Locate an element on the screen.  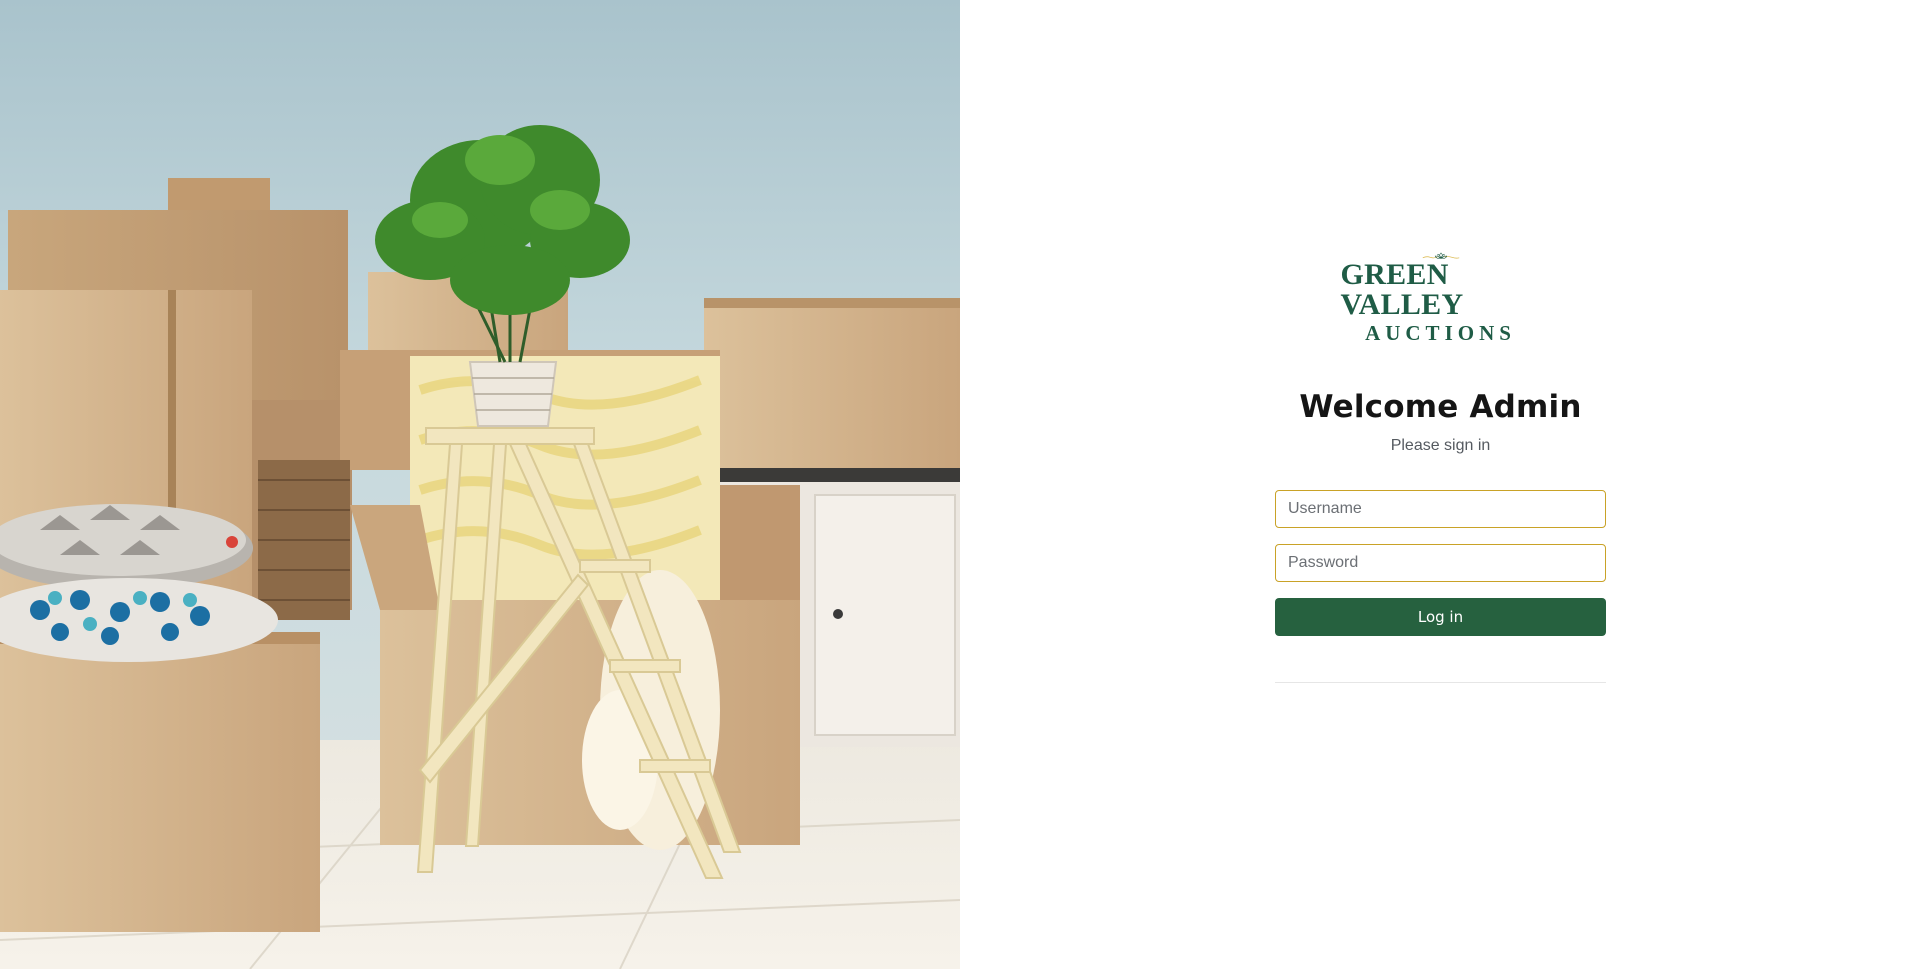
brand-name-line1: GREEN VALLEY is located at coordinates (1402, 289).